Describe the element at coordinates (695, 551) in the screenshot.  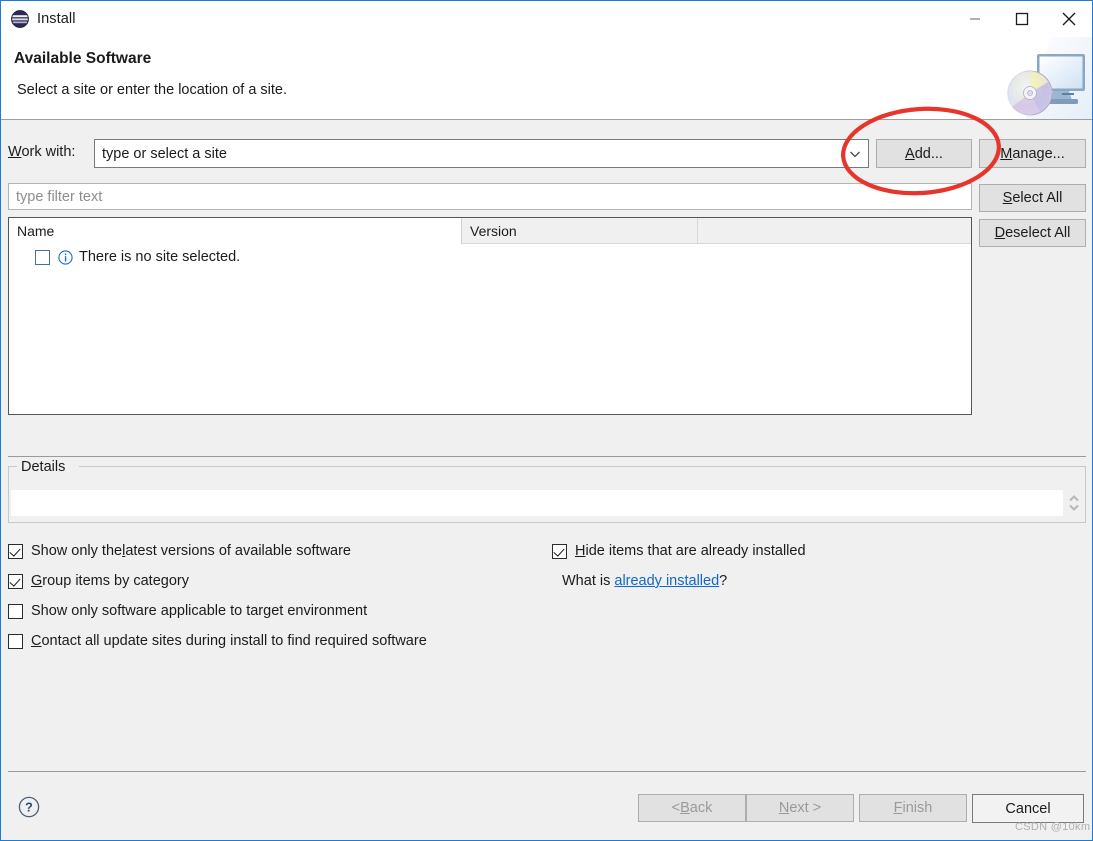
I see `checkbox-label-post: ide items that are already installed` at that location.